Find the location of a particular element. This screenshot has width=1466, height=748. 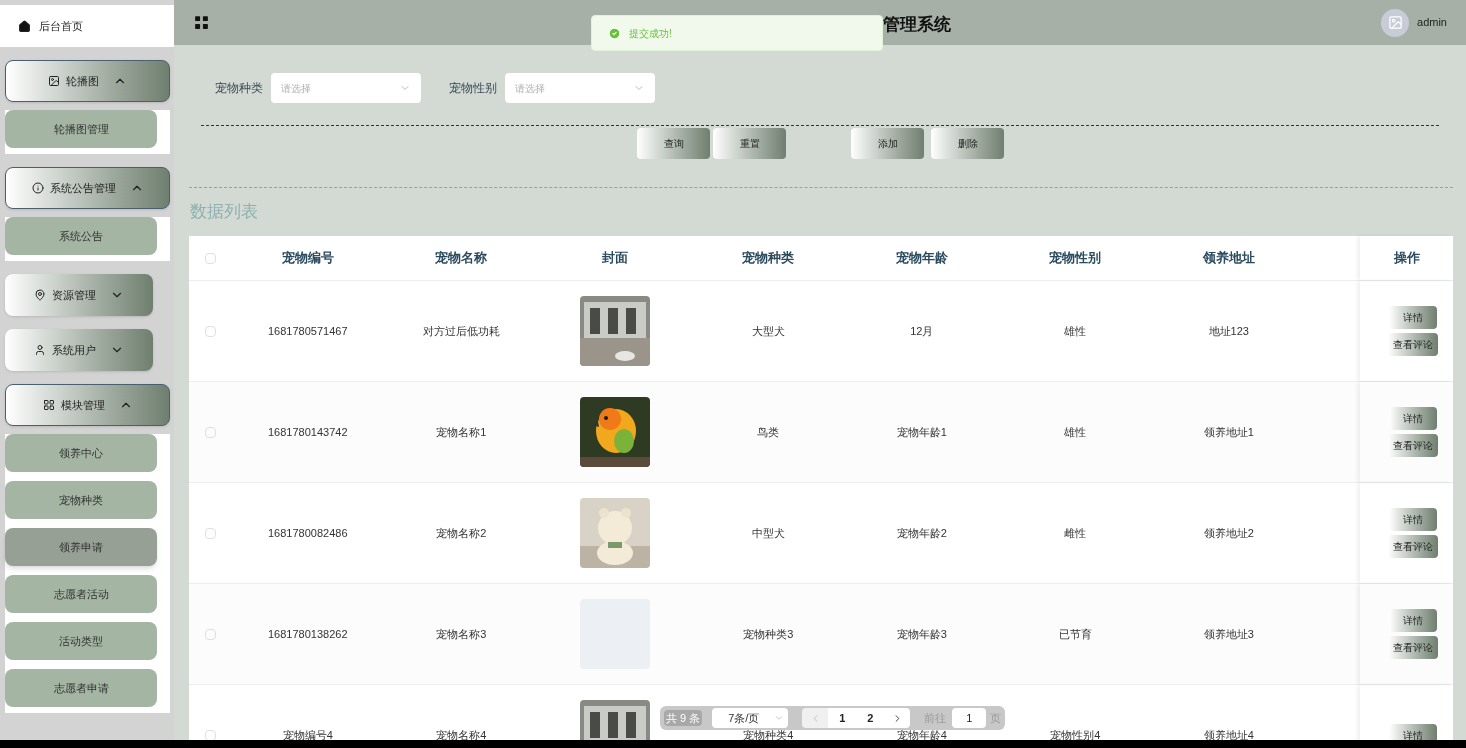

menu-group: 轮播图 is located at coordinates (87, 81).